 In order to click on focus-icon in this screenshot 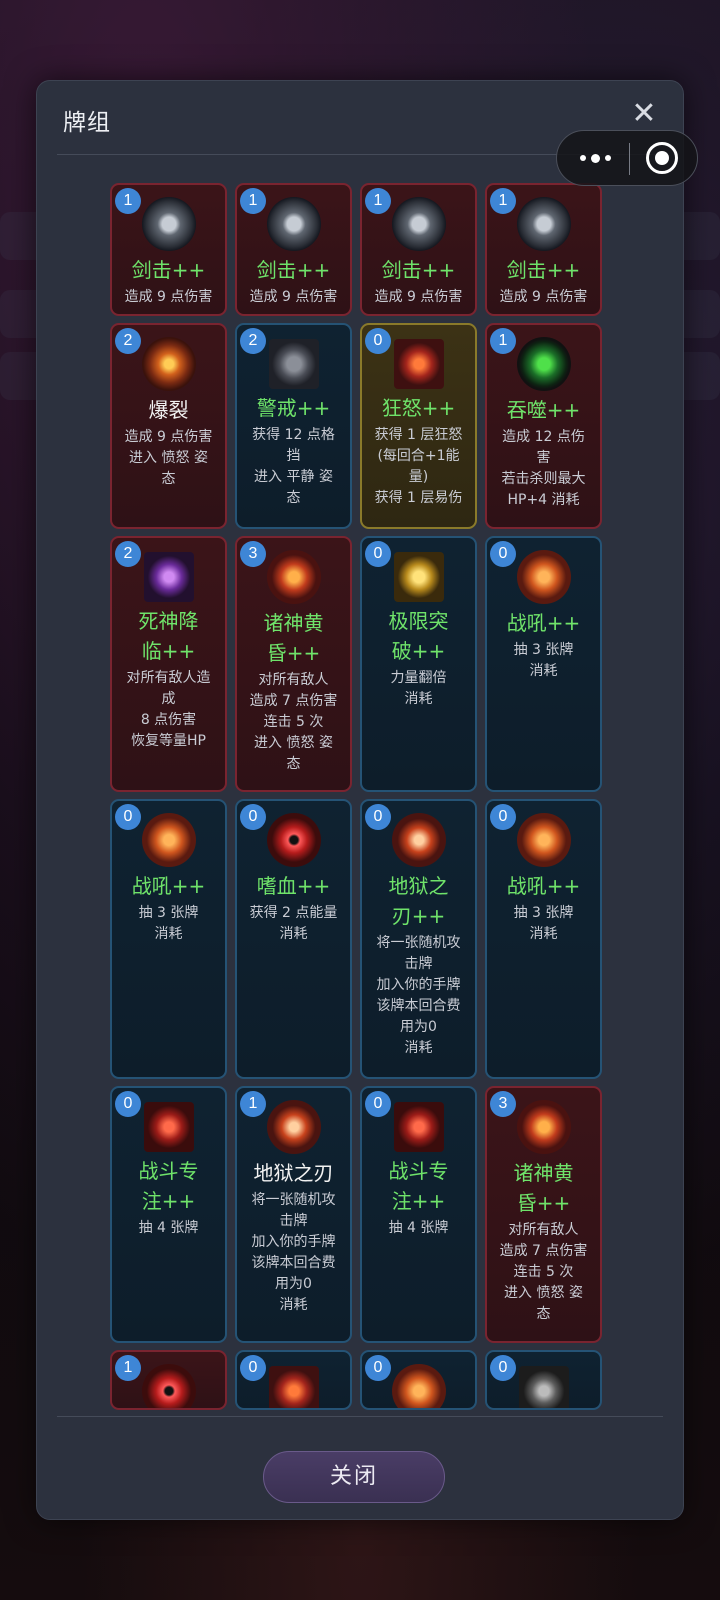, I will do `click(418, 1127)`.